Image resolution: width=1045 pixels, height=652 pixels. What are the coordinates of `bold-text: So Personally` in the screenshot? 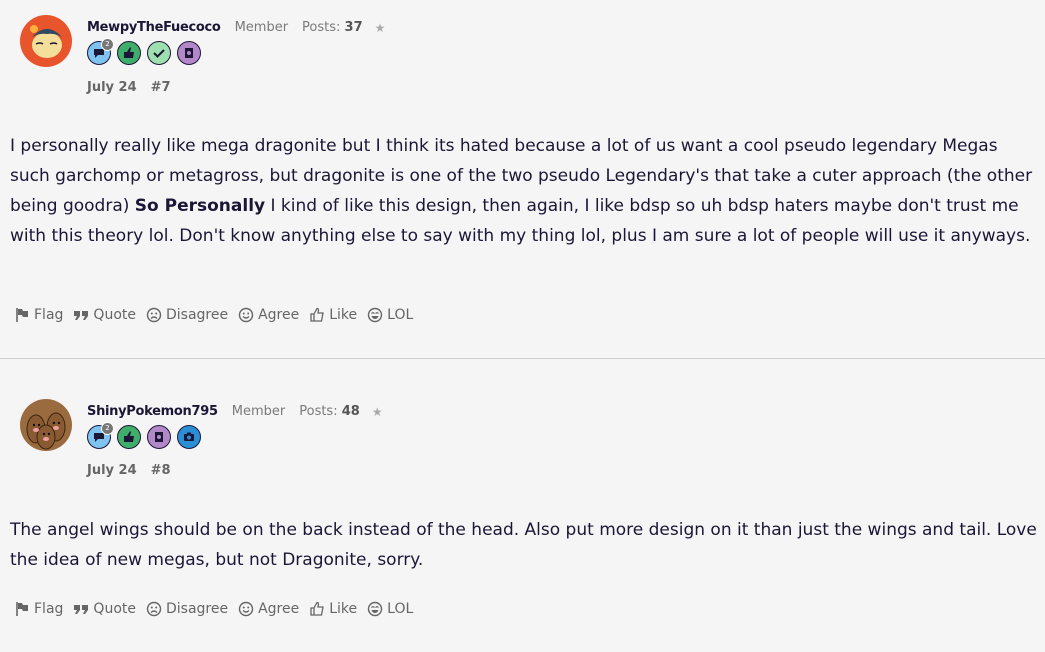 It's located at (200, 206).